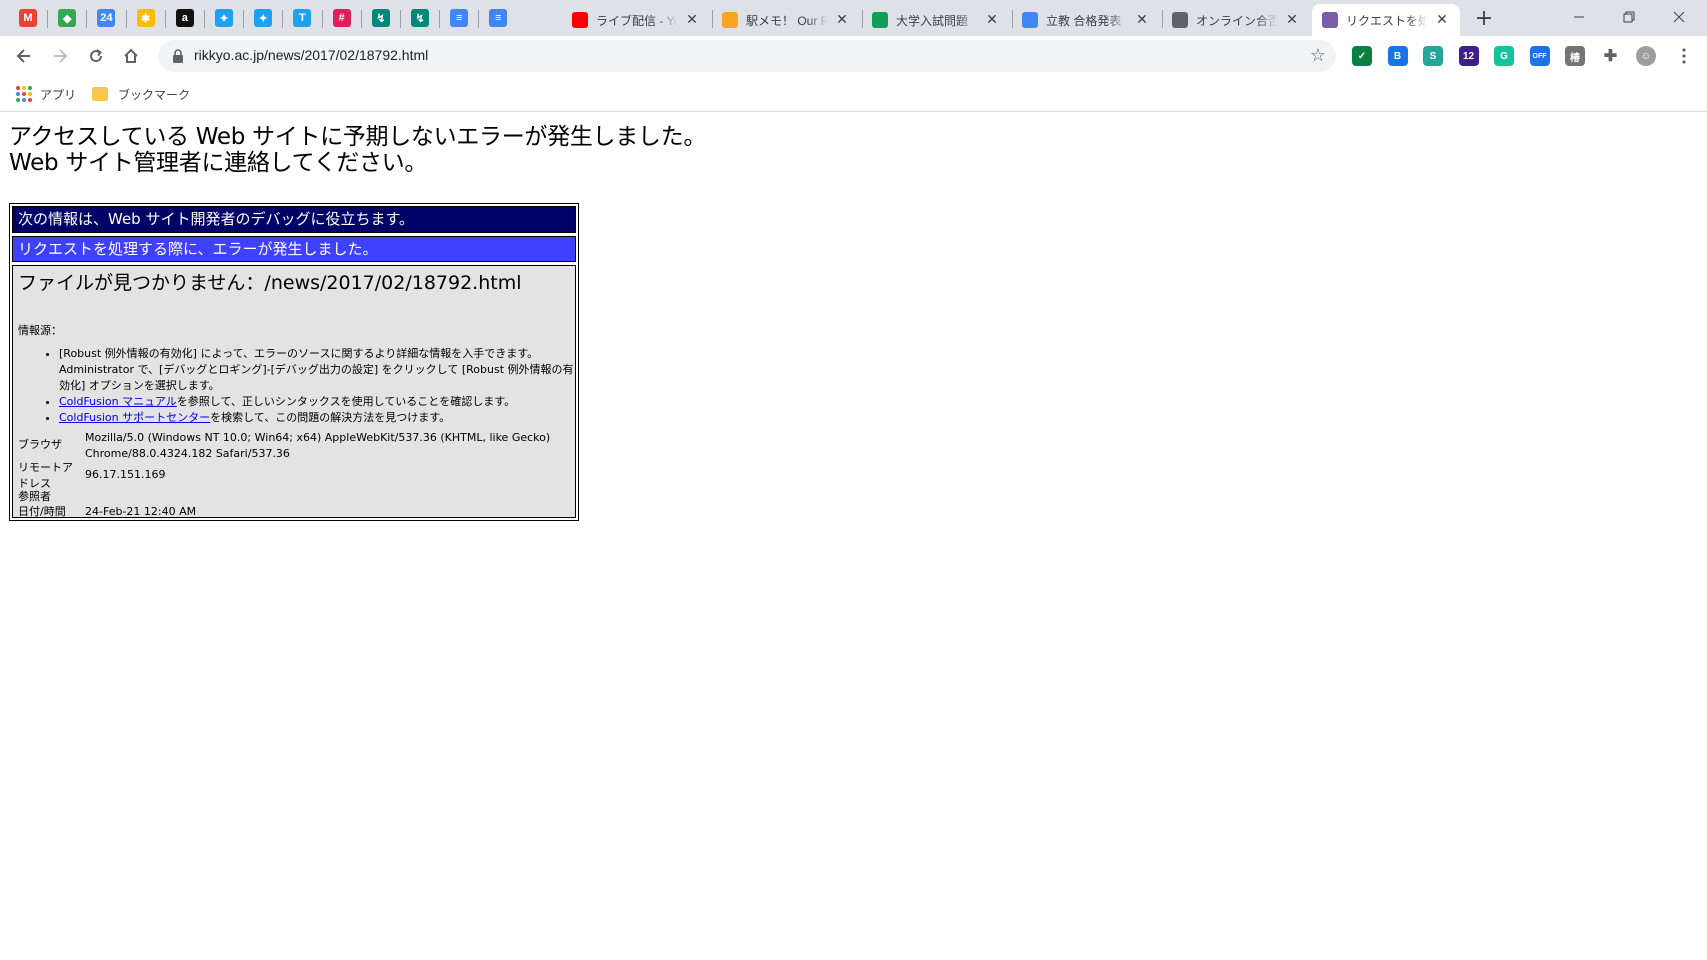  I want to click on pinned-tab-twitter-square: ✦, so click(263, 18).